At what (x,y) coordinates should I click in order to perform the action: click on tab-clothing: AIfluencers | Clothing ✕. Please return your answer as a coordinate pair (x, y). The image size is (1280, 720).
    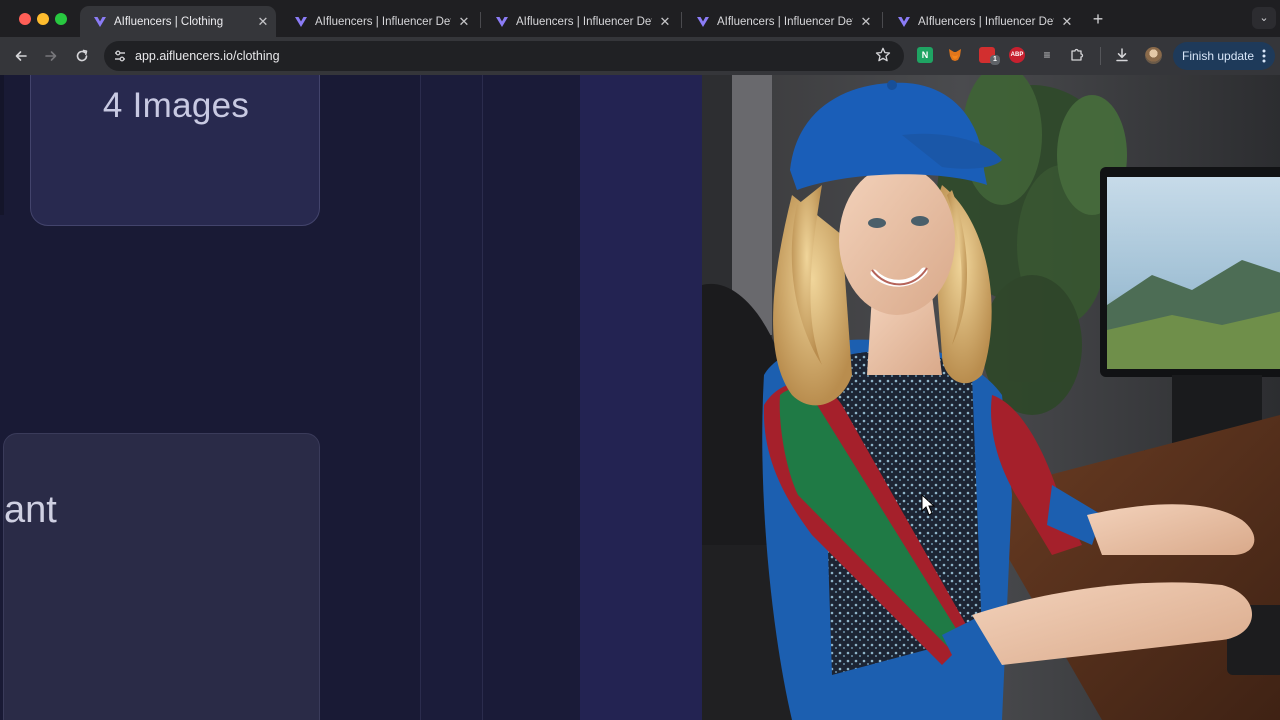
    Looking at the image, I should click on (178, 21).